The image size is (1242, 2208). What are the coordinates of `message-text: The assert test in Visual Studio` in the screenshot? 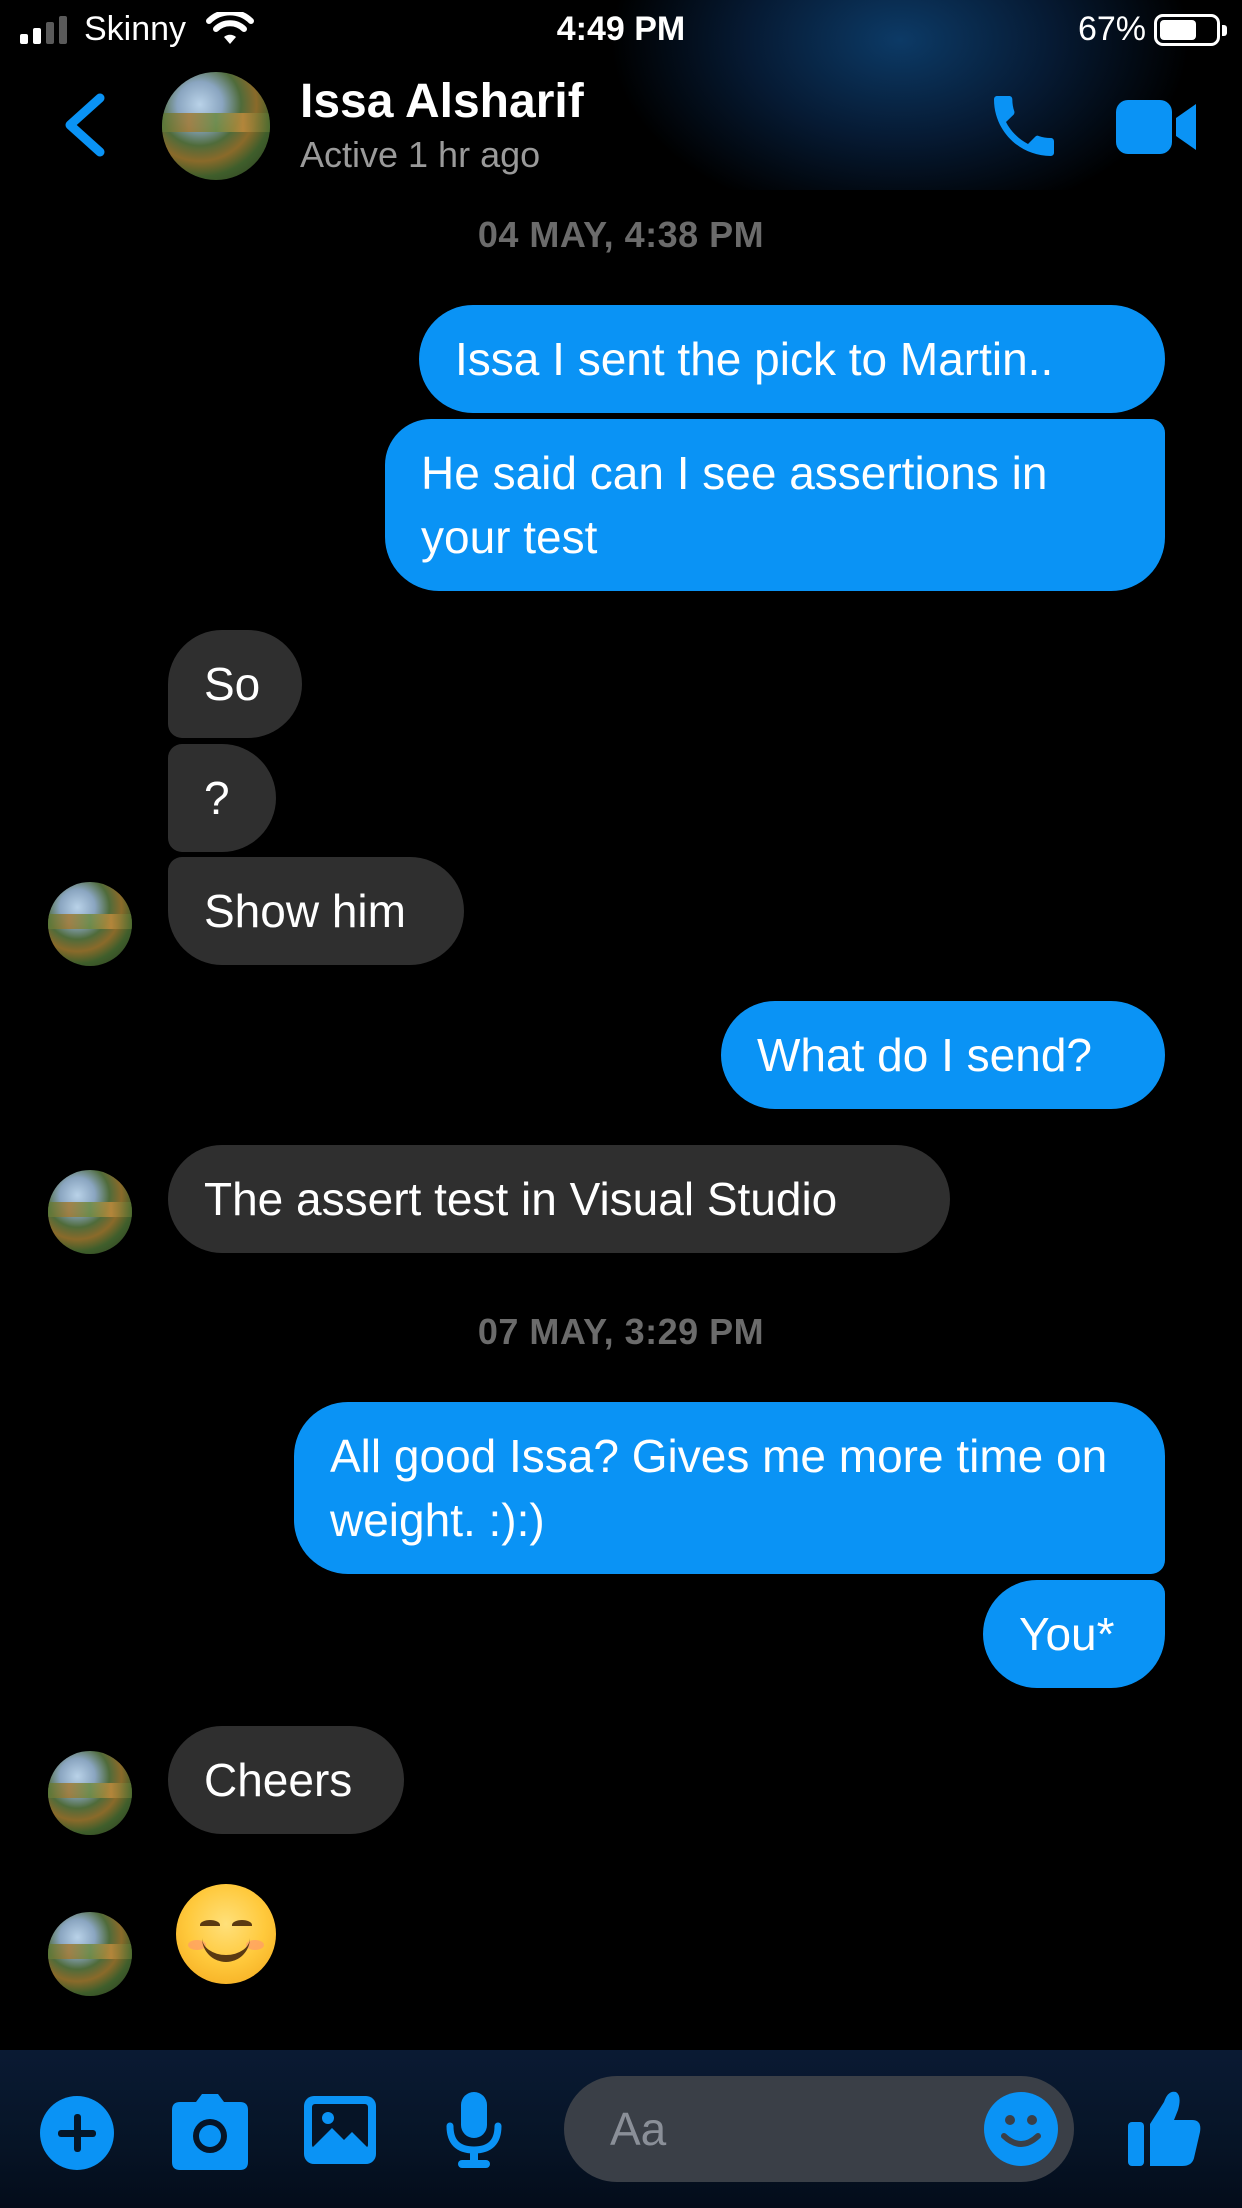 It's located at (521, 1199).